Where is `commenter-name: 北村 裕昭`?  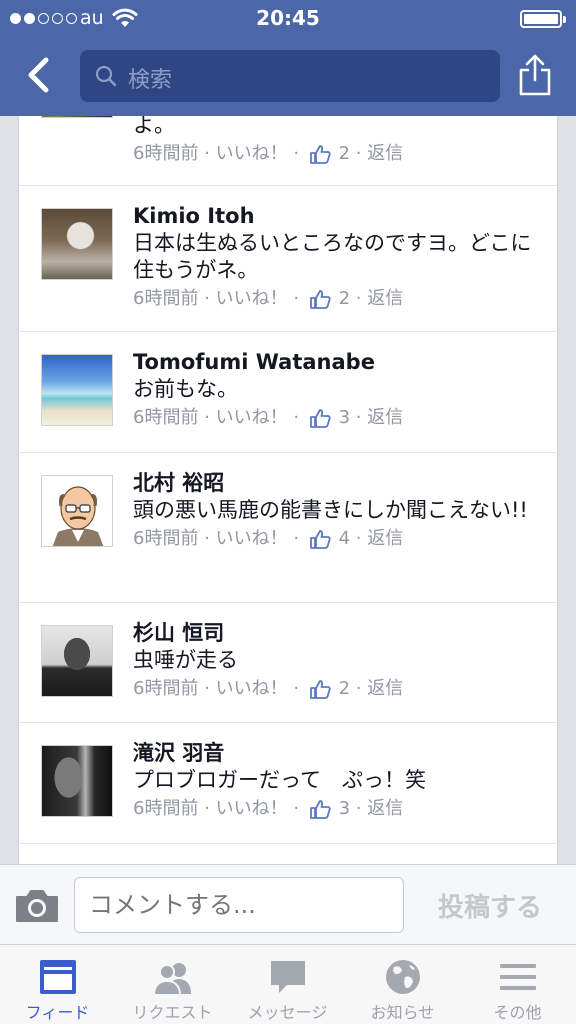
commenter-name: 北村 裕昭 is located at coordinates (339, 483).